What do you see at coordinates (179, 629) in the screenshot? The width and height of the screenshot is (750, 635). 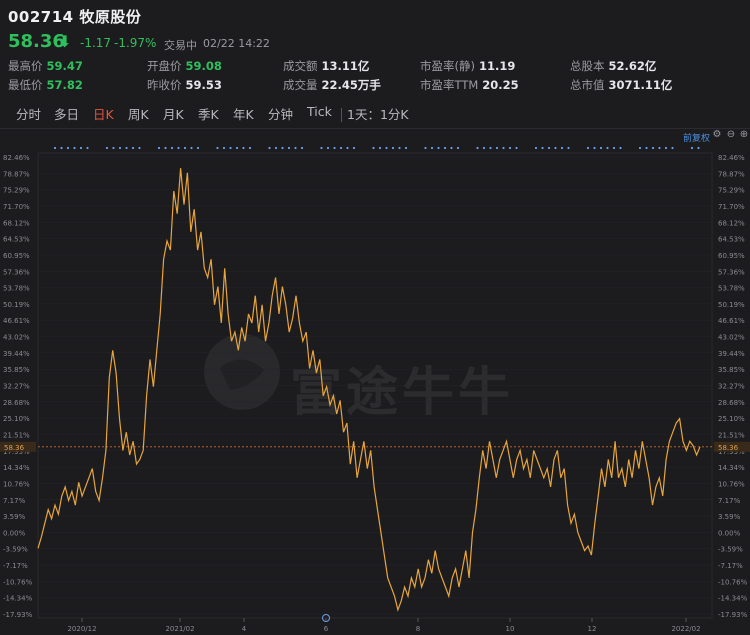 I see `x-tick-label: 2021/02` at bounding box center [179, 629].